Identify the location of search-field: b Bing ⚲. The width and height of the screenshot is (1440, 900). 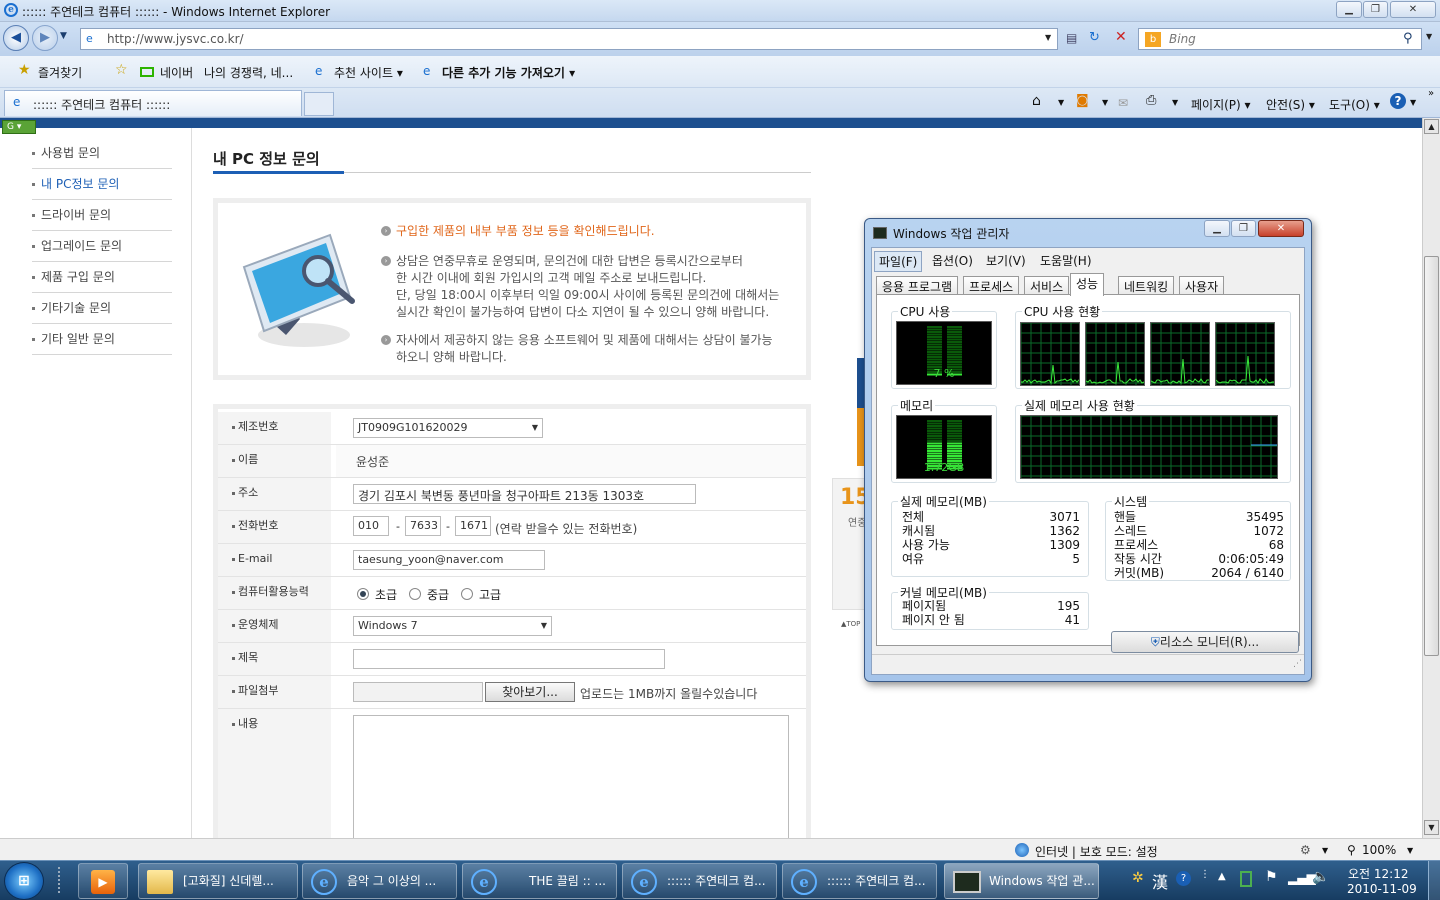
(1280, 39).